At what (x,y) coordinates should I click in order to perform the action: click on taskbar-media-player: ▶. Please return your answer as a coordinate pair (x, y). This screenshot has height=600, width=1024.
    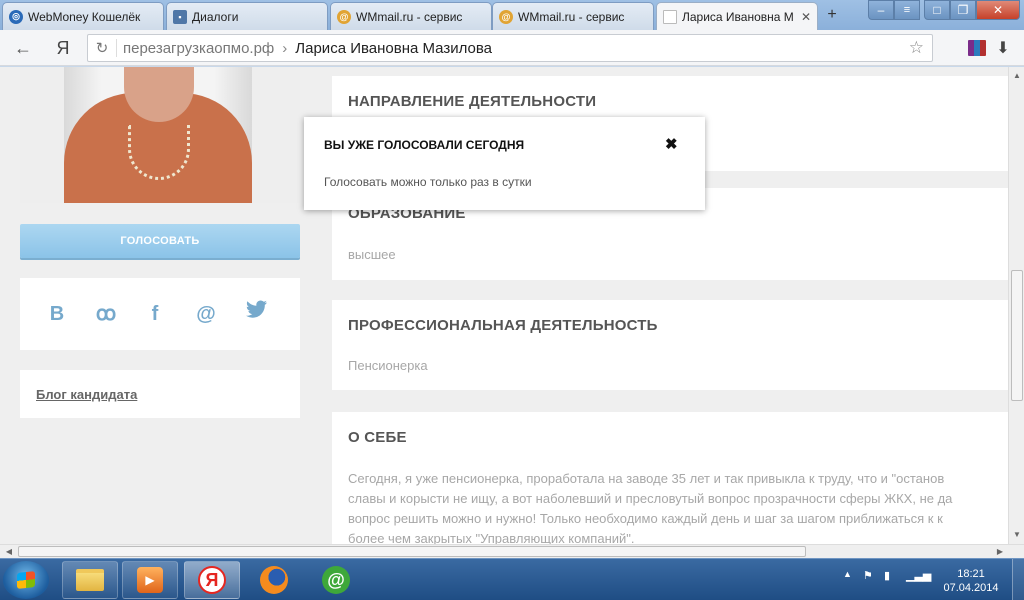
    Looking at the image, I should click on (150, 580).